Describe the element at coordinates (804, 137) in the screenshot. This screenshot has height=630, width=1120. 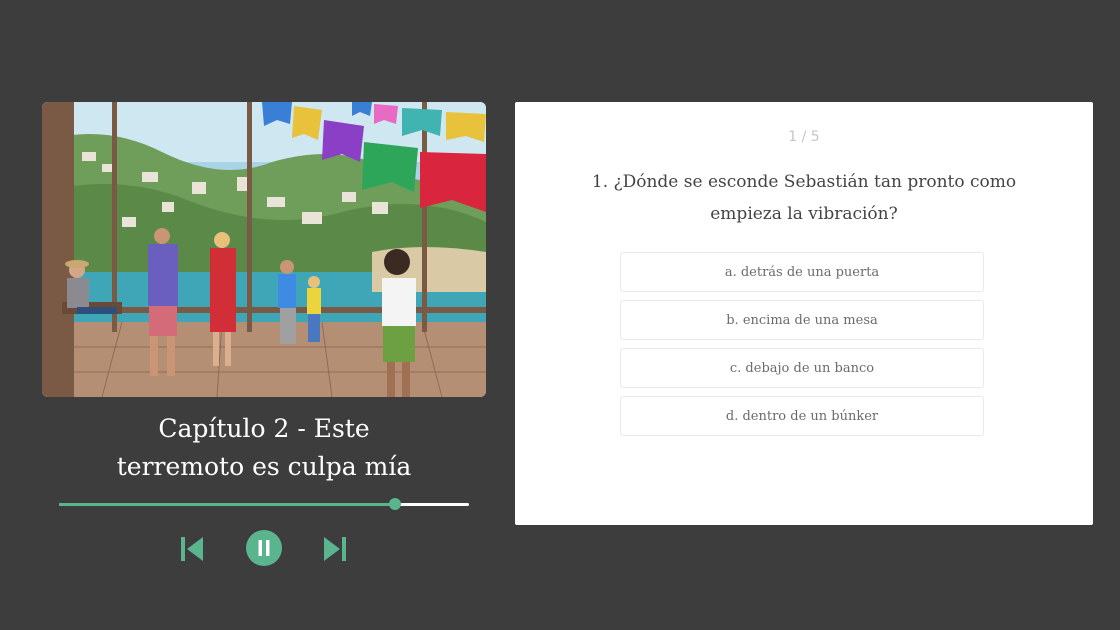
I see `question-counter: 1 / 5` at that location.